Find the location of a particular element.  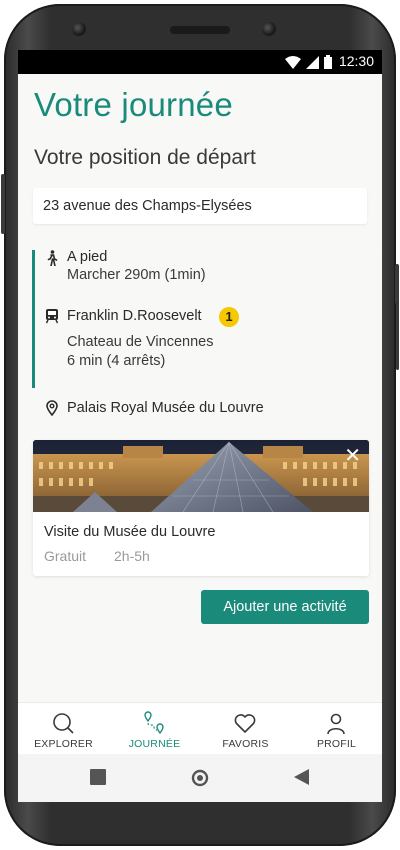

wifi-icon is located at coordinates (293, 62).